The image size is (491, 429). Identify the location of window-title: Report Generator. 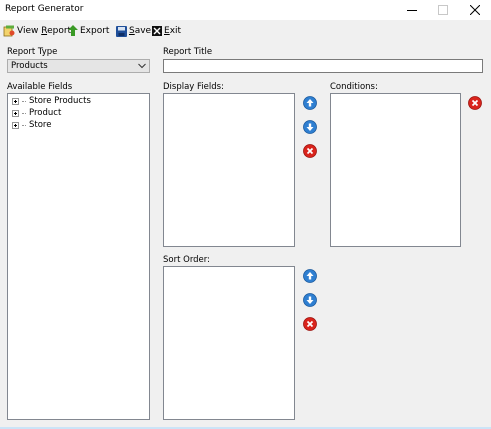
(44, 9).